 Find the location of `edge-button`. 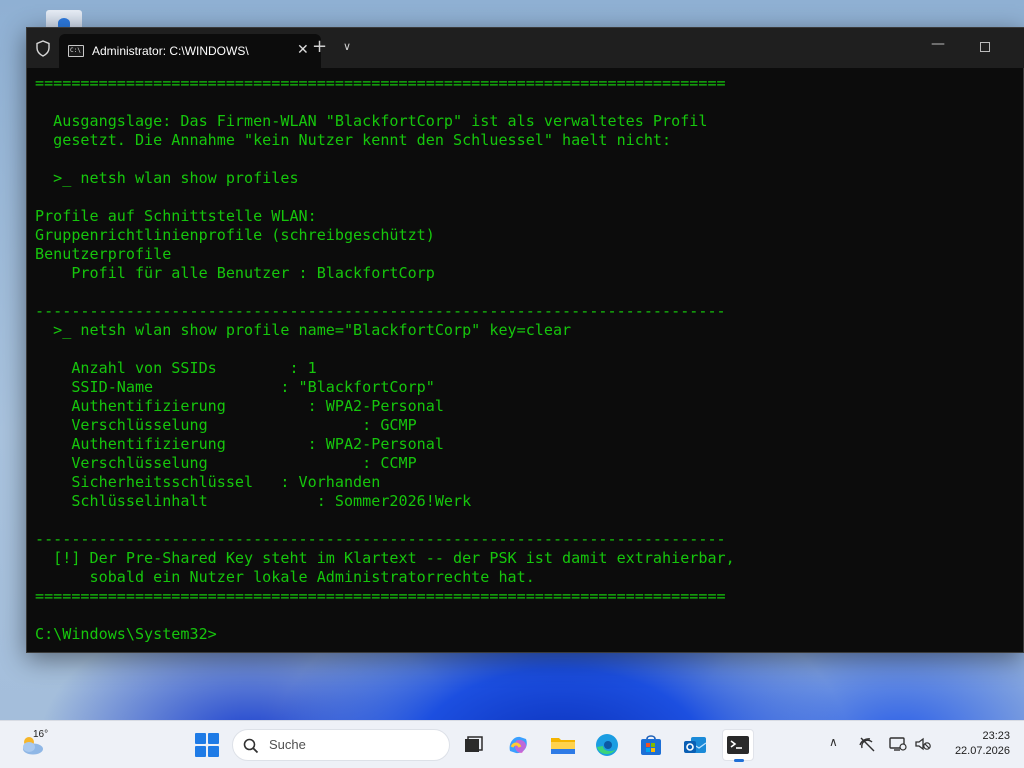

edge-button is located at coordinates (607, 745).